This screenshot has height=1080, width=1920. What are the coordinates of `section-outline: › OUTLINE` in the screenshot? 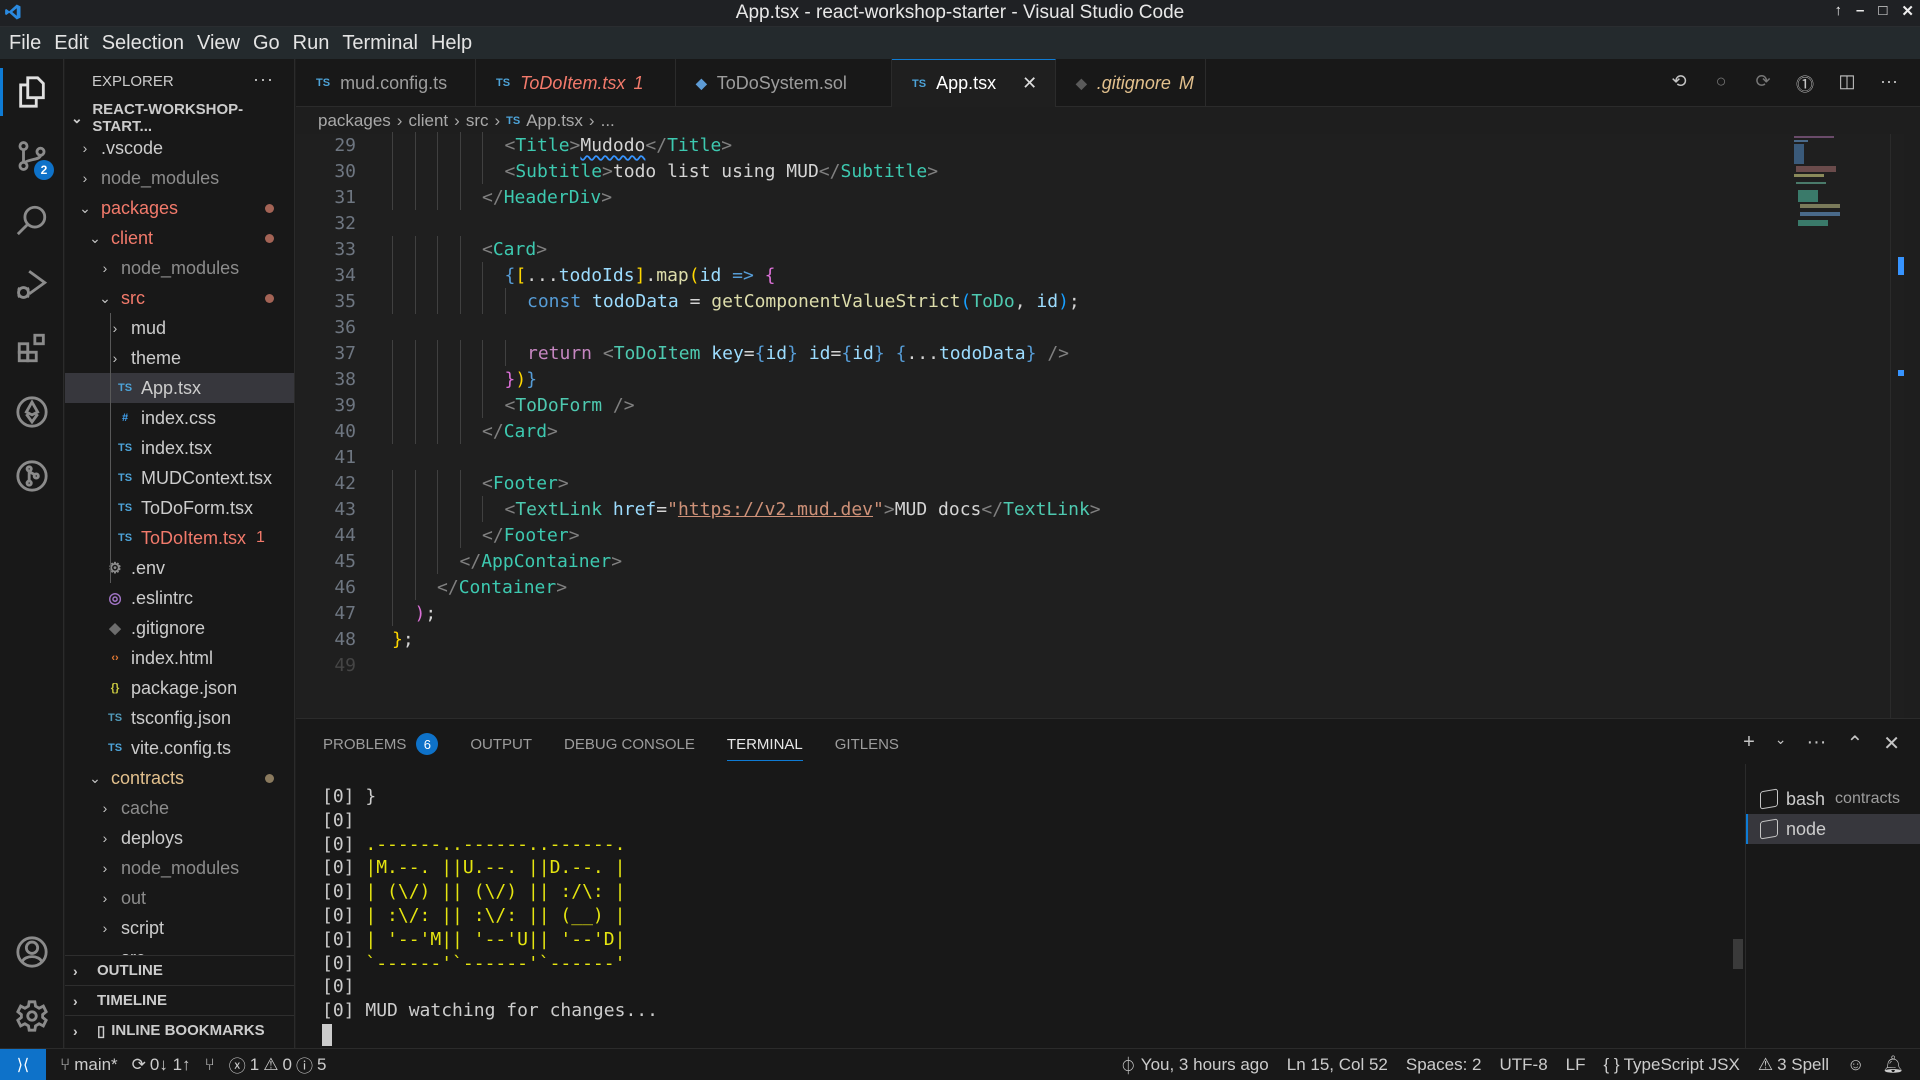 It's located at (179, 970).